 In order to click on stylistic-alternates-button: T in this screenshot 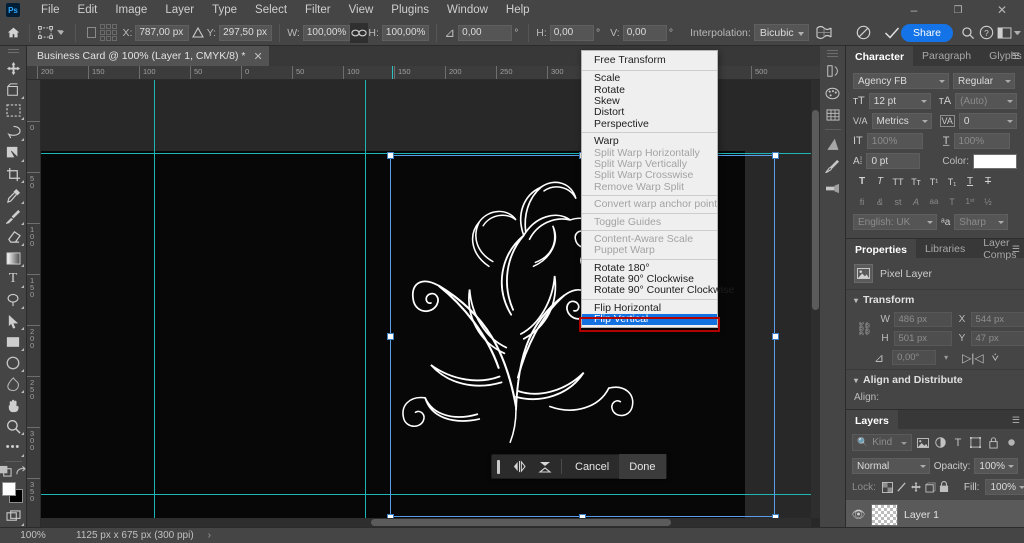, I will do `click(952, 201)`.